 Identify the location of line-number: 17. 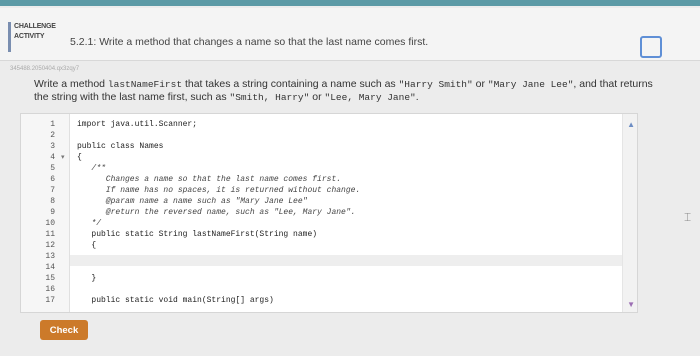
(50, 300).